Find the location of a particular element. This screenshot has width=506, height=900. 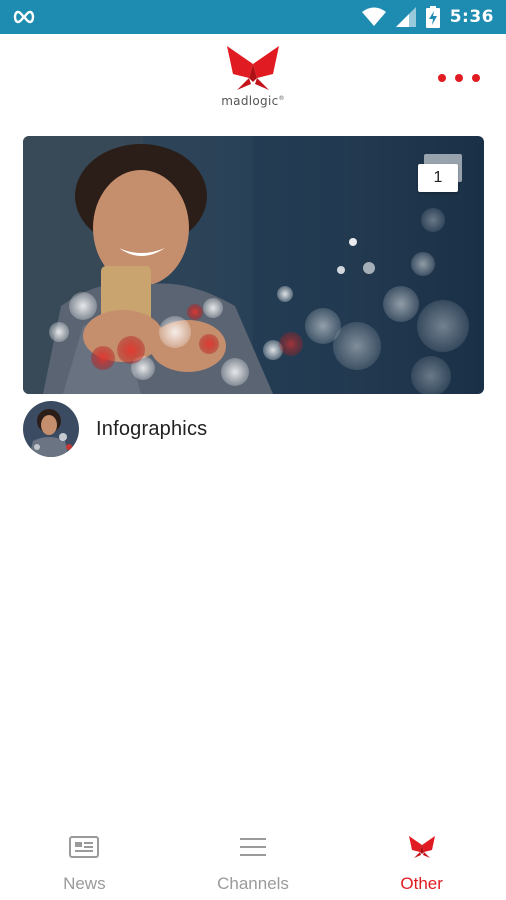

channel-label: Infographics is located at coordinates (152, 428).